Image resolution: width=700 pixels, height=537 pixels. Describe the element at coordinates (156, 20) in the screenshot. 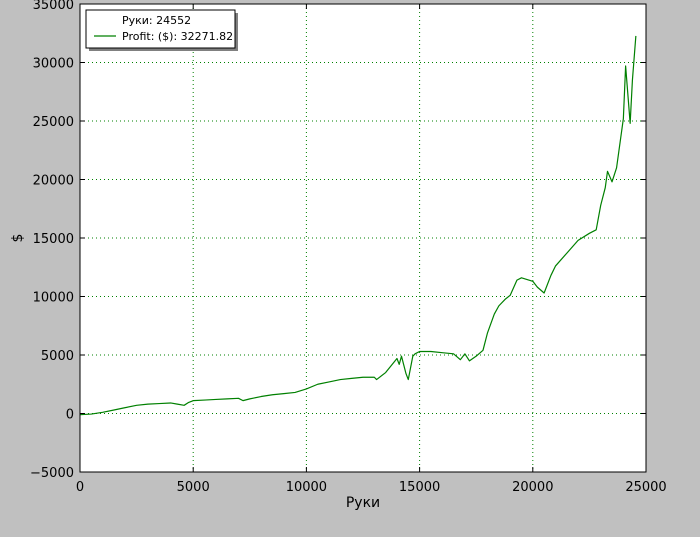

I see `legend-entry-label: Руки: 24552` at that location.